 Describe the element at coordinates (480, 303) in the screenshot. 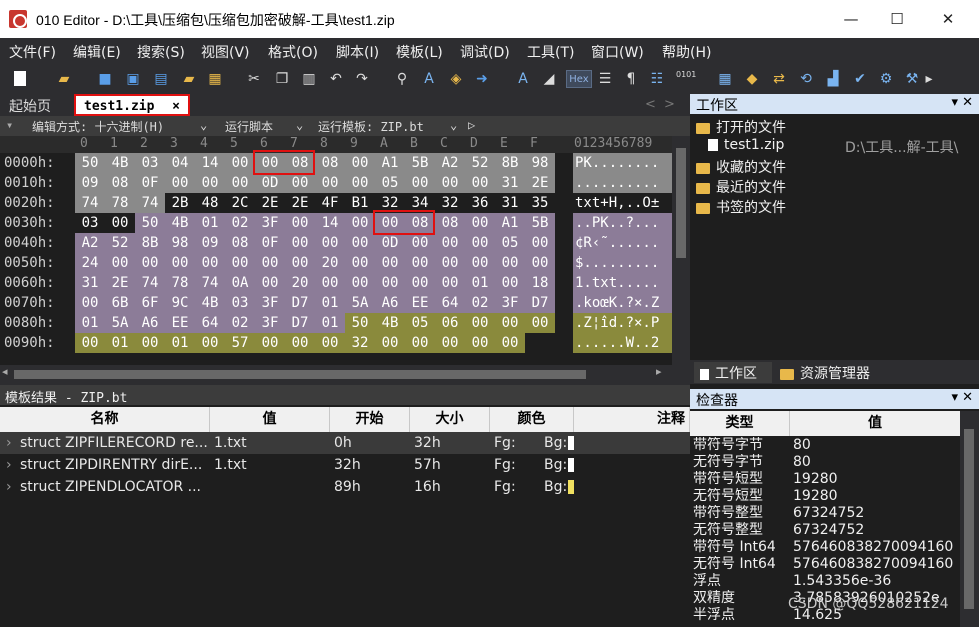

I see `hex-byte: 02` at that location.